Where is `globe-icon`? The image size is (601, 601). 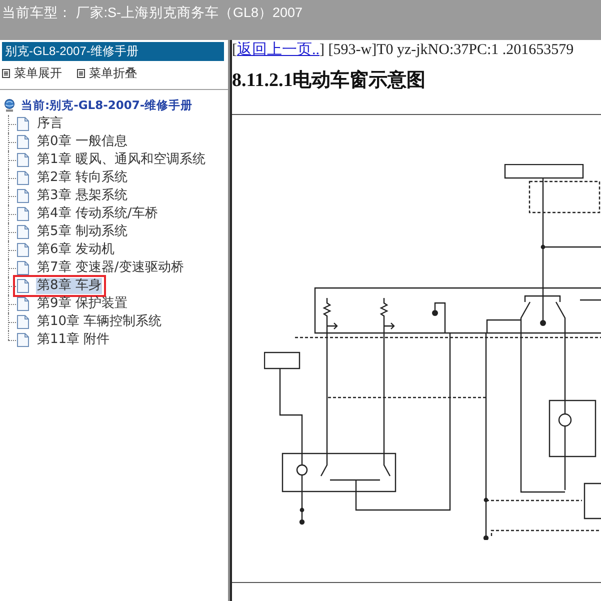 globe-icon is located at coordinates (9, 105).